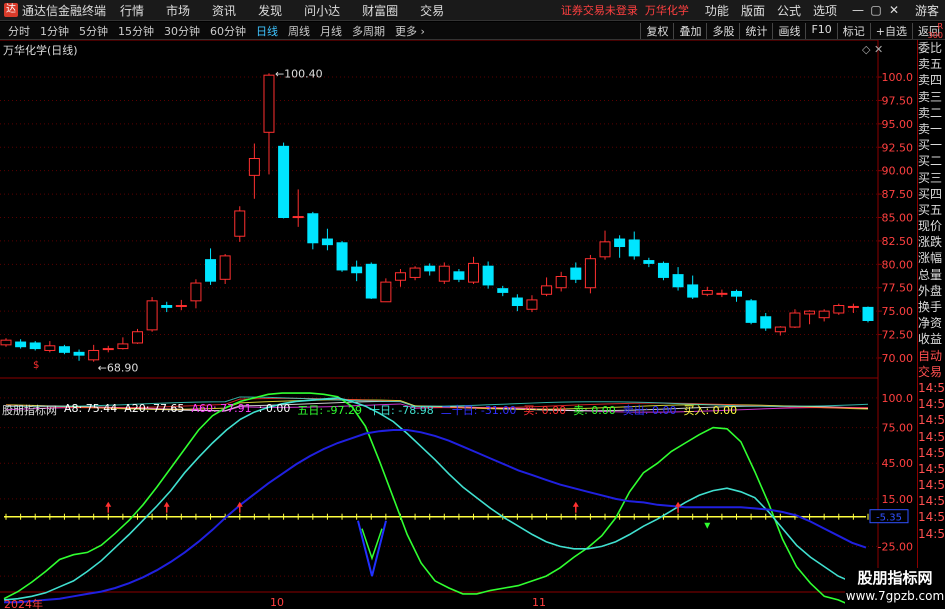 The height and width of the screenshot is (609, 945). What do you see at coordinates (931, 145) in the screenshot?
I see `side-item-6: 买一` at bounding box center [931, 145].